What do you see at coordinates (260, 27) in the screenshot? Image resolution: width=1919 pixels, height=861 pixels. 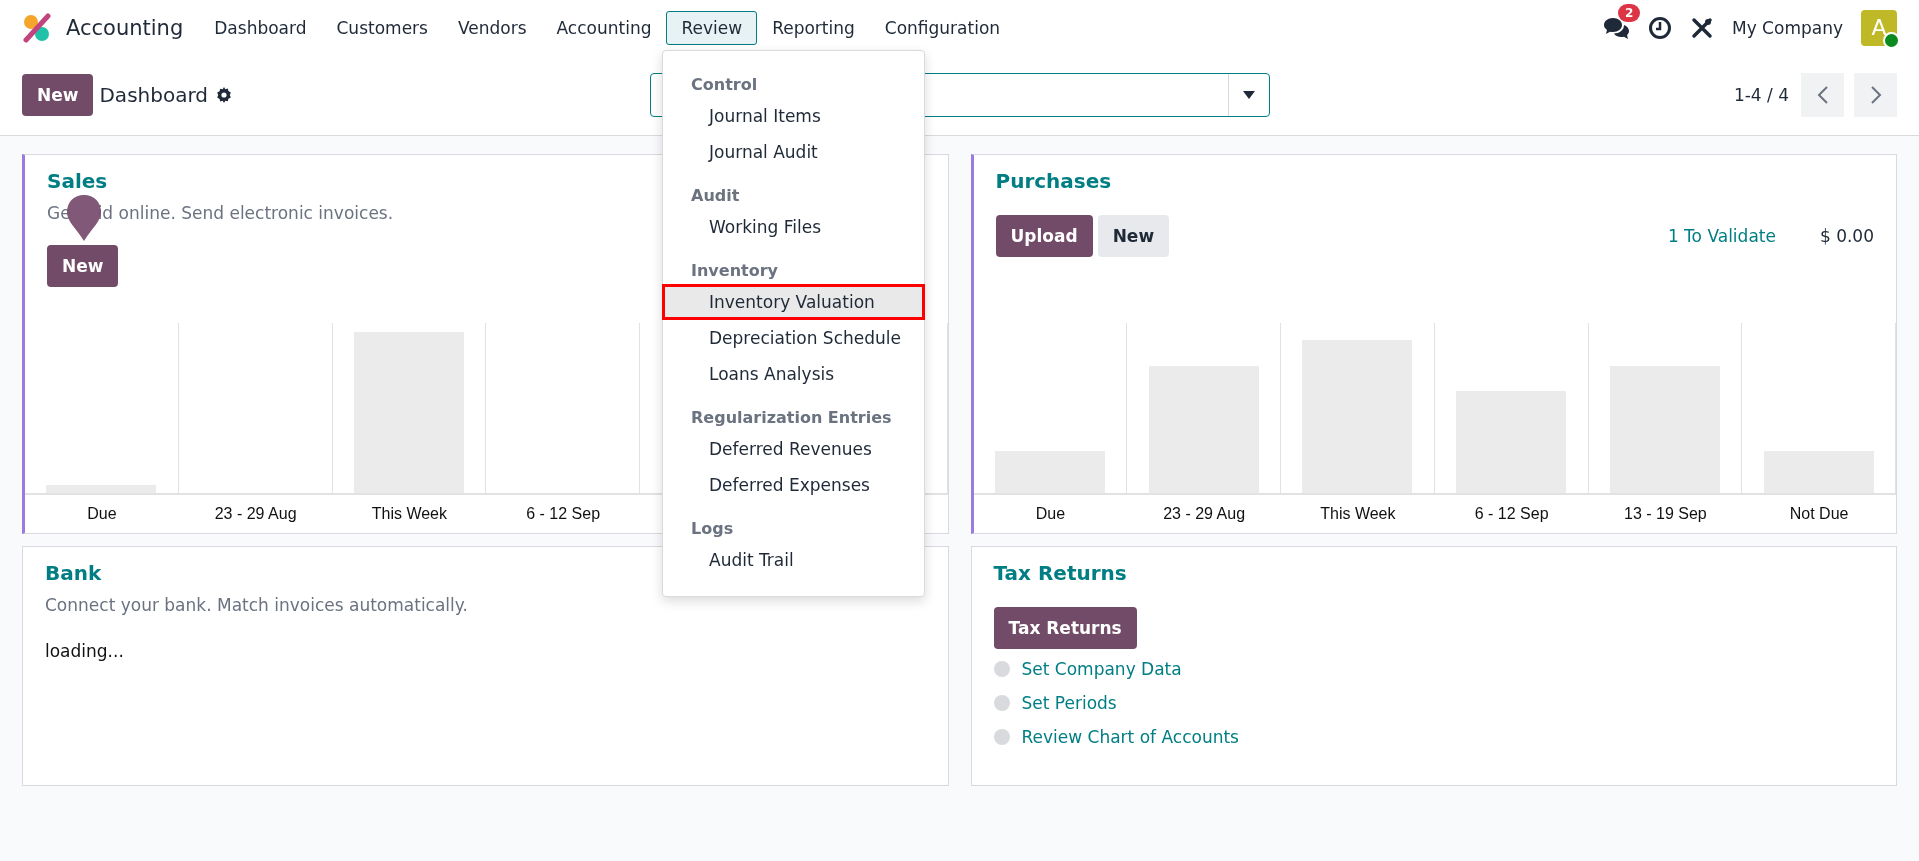 I see `menu-item: Dashboard` at bounding box center [260, 27].